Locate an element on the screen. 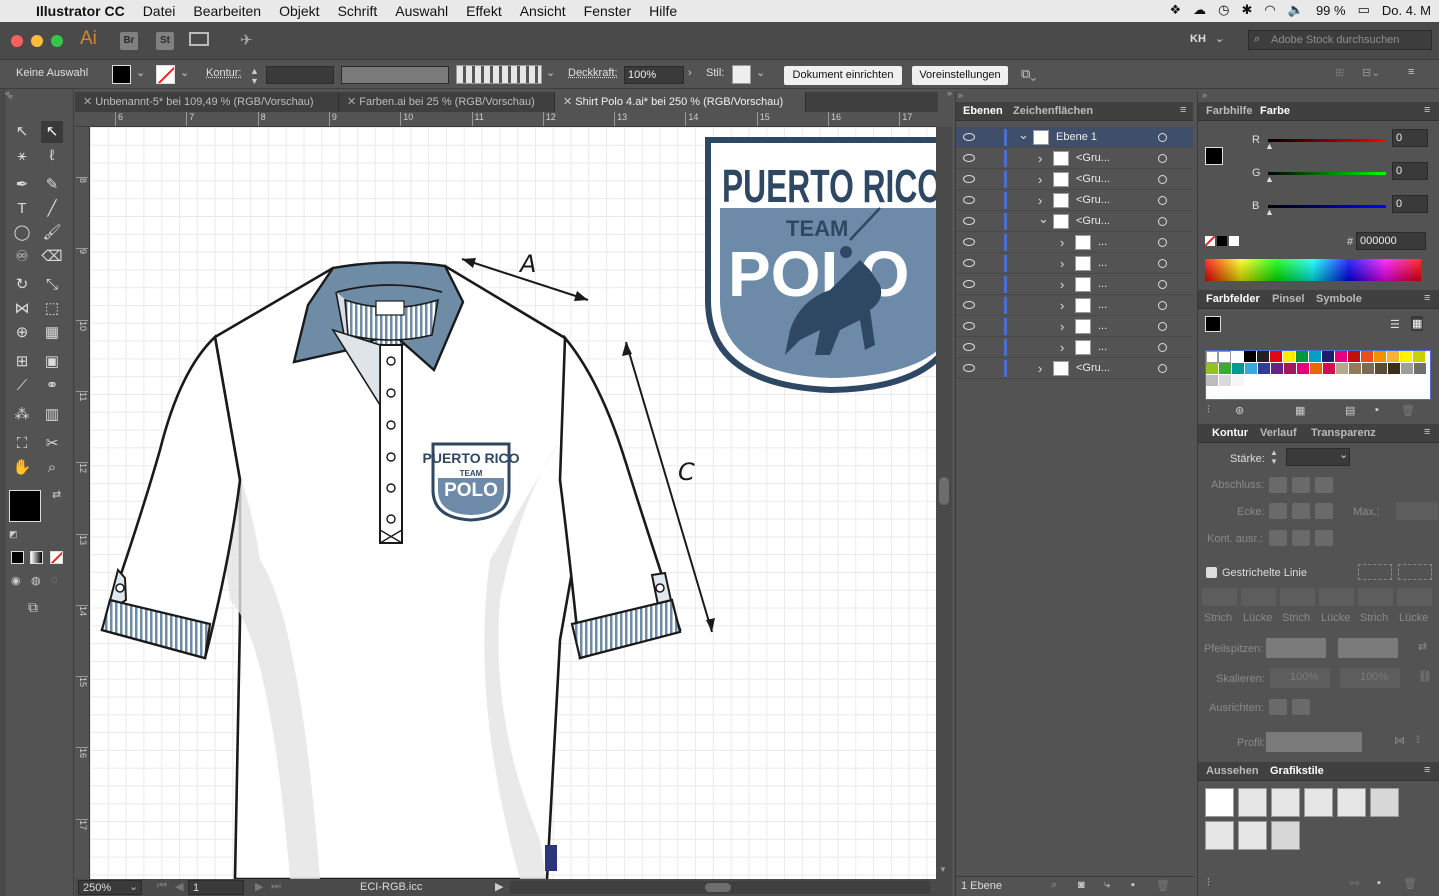 The width and height of the screenshot is (1439, 896). app-menu: Illustrator CC is located at coordinates (80, 11).